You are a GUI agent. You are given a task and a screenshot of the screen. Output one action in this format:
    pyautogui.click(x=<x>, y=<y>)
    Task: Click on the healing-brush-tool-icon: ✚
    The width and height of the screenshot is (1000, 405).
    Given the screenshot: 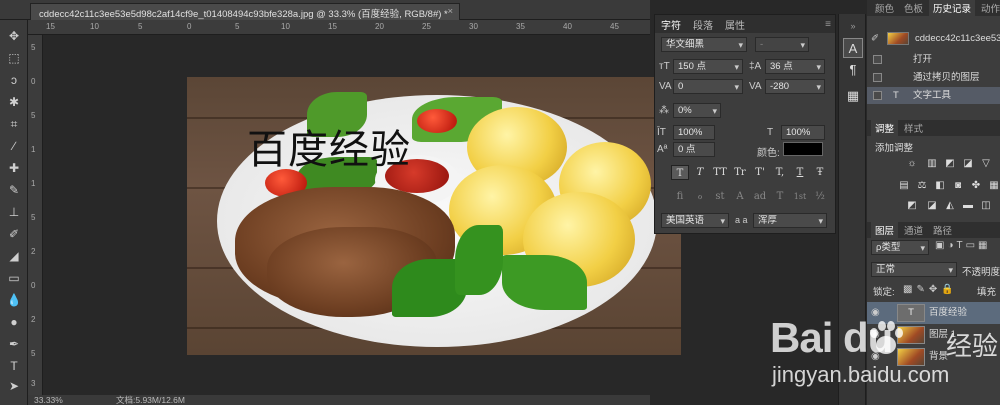 What is the action you would take?
    pyautogui.click(x=14, y=168)
    